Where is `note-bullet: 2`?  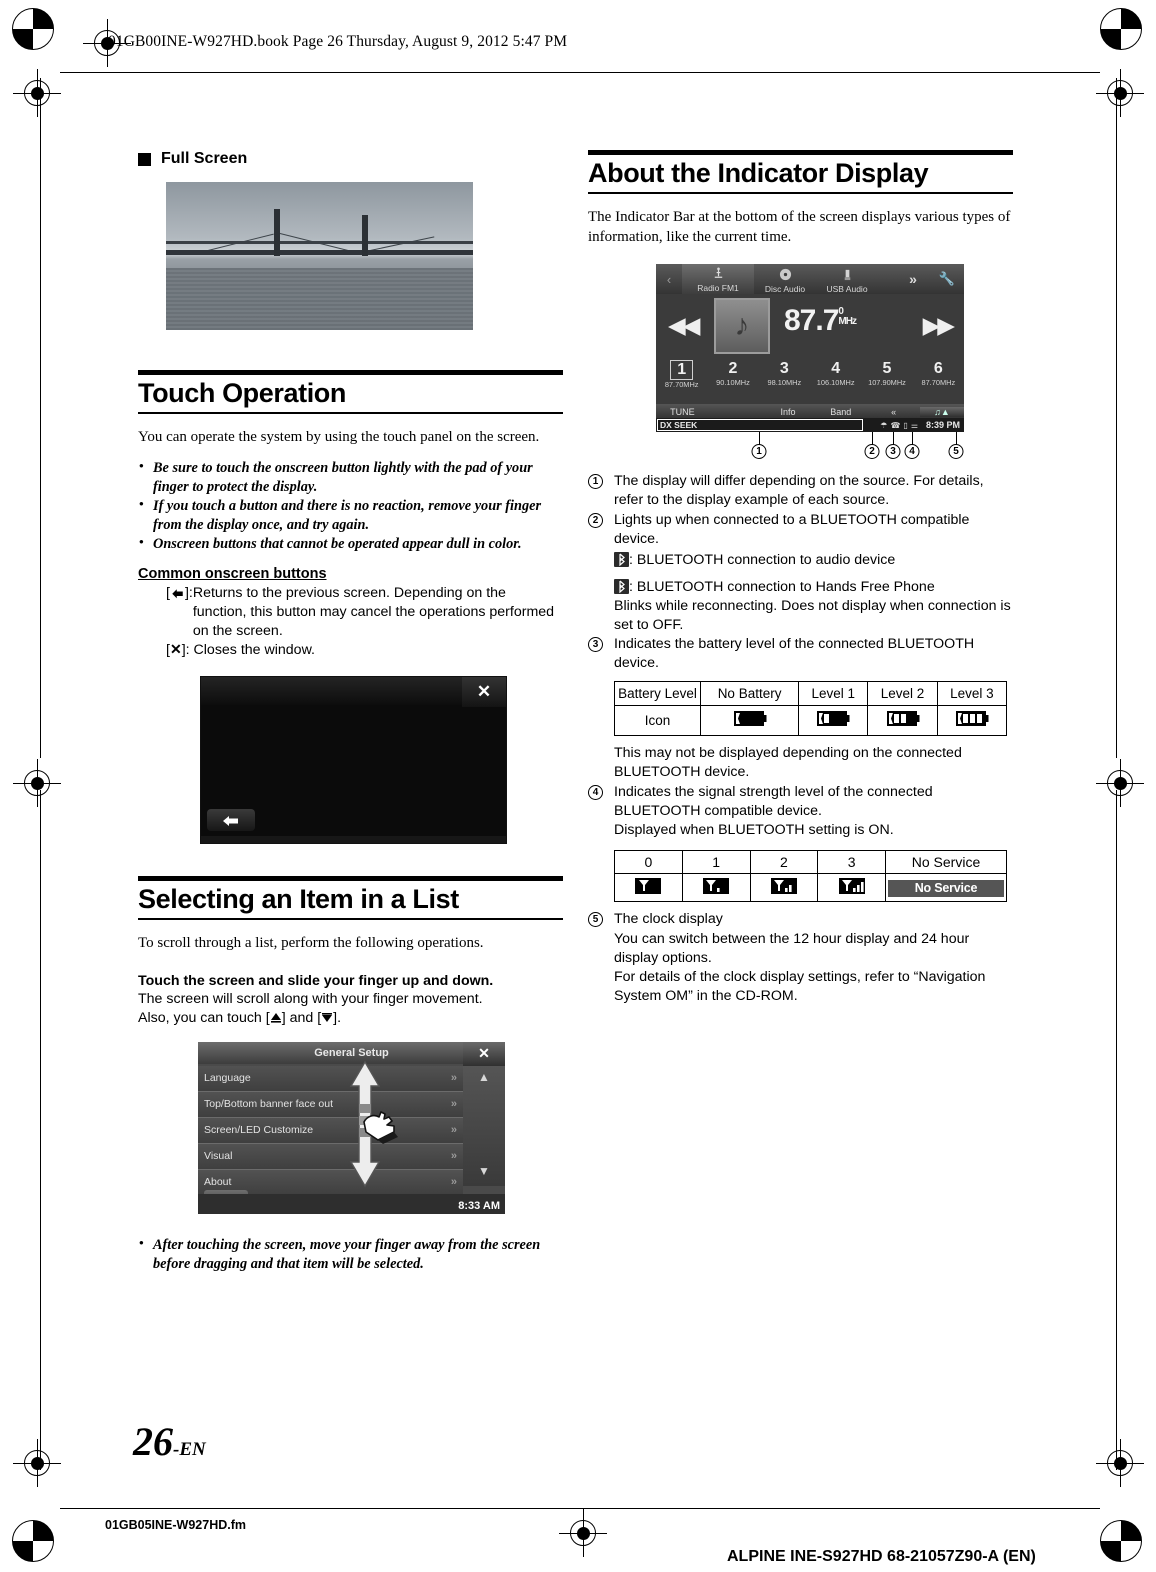
note-bullet: 2 is located at coordinates (601, 530).